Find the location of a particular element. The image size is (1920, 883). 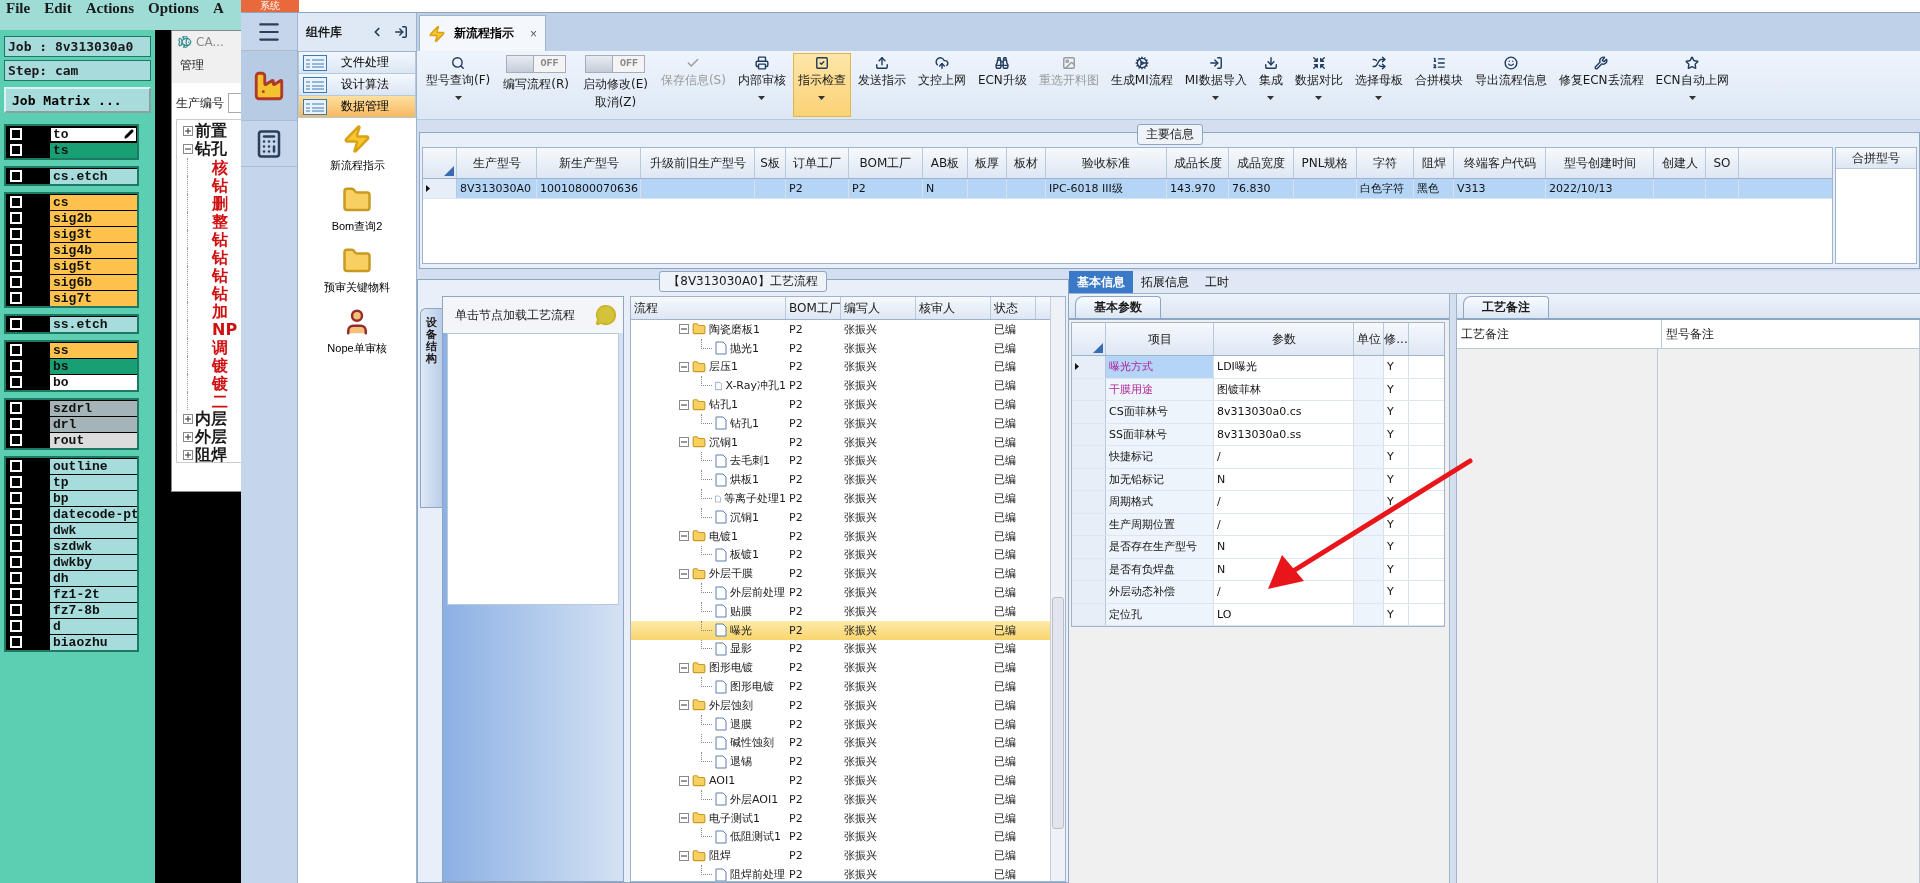

tree-row: 电镀1 P2 张振兴 已编 is located at coordinates (840, 536).